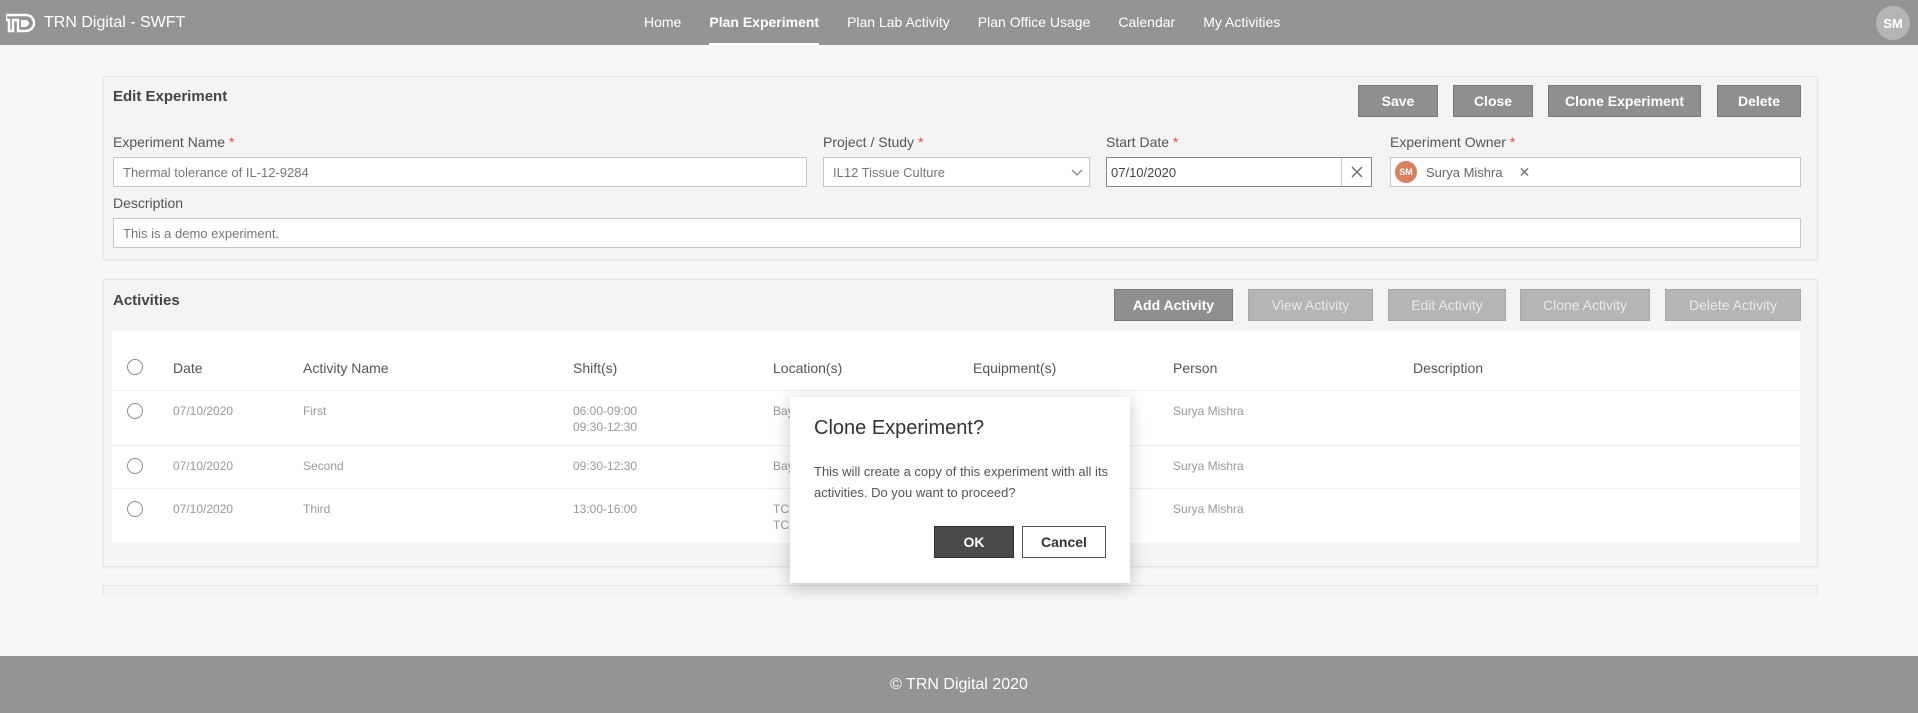 The width and height of the screenshot is (1918, 713). Describe the element at coordinates (1759, 101) in the screenshot. I see `delete-button: Delete` at that location.